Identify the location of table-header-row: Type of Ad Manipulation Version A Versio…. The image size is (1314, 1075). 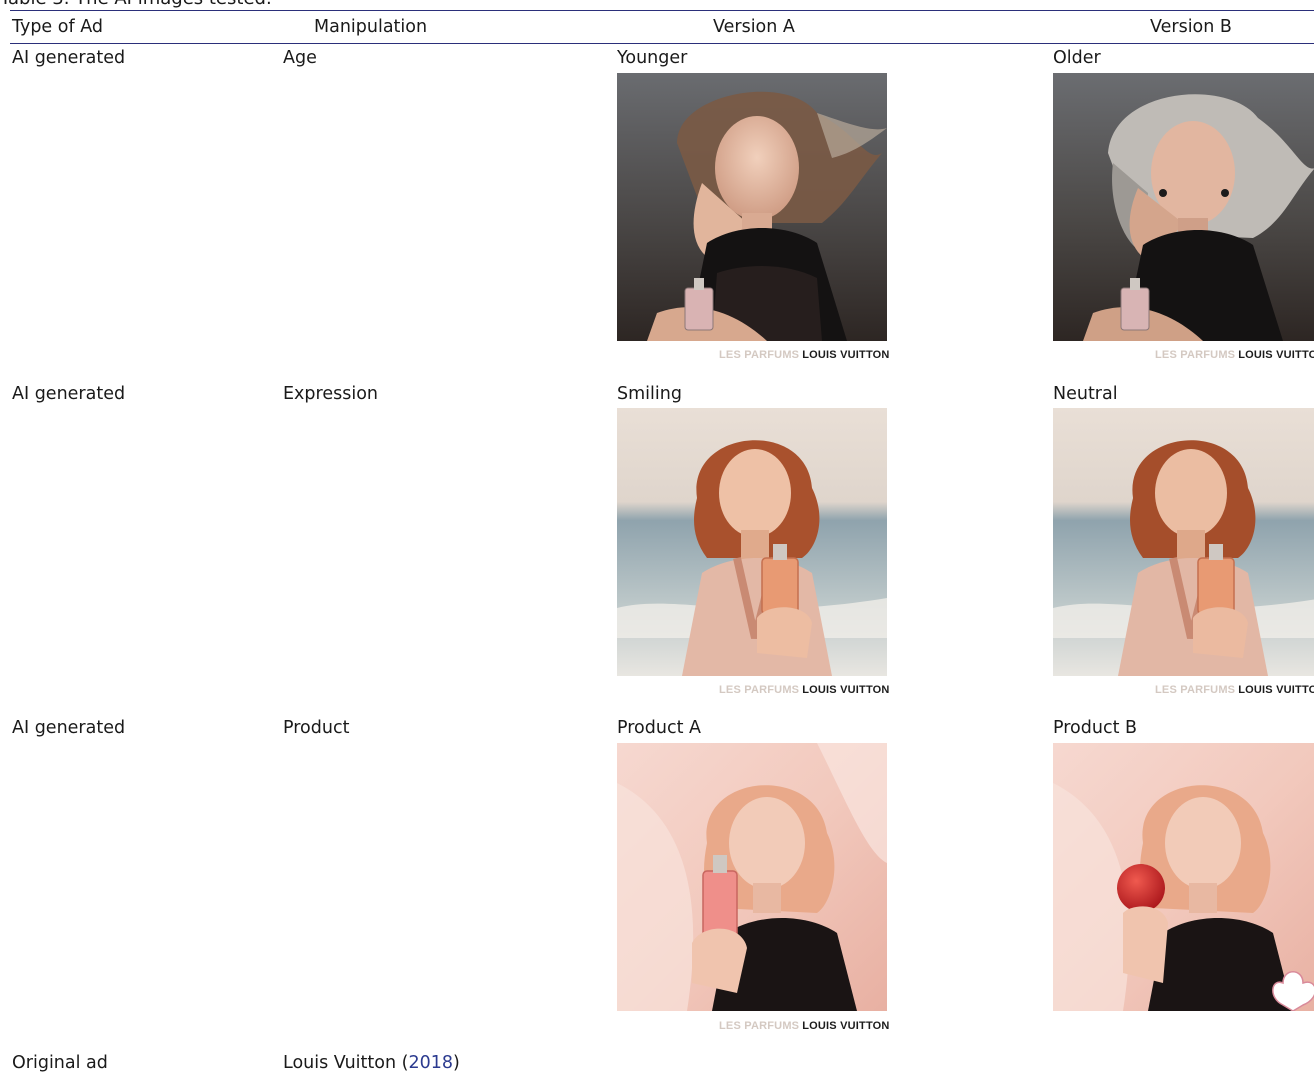
(657, 28).